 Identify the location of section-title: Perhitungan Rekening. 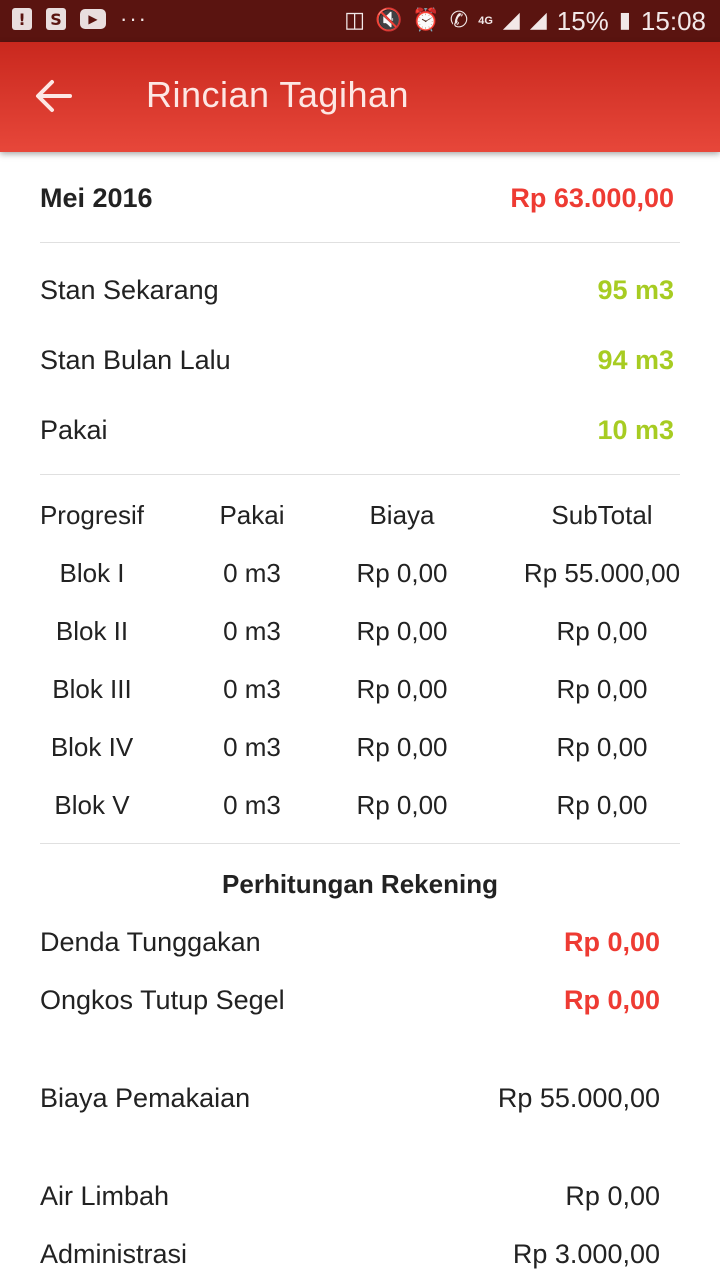
(360, 884).